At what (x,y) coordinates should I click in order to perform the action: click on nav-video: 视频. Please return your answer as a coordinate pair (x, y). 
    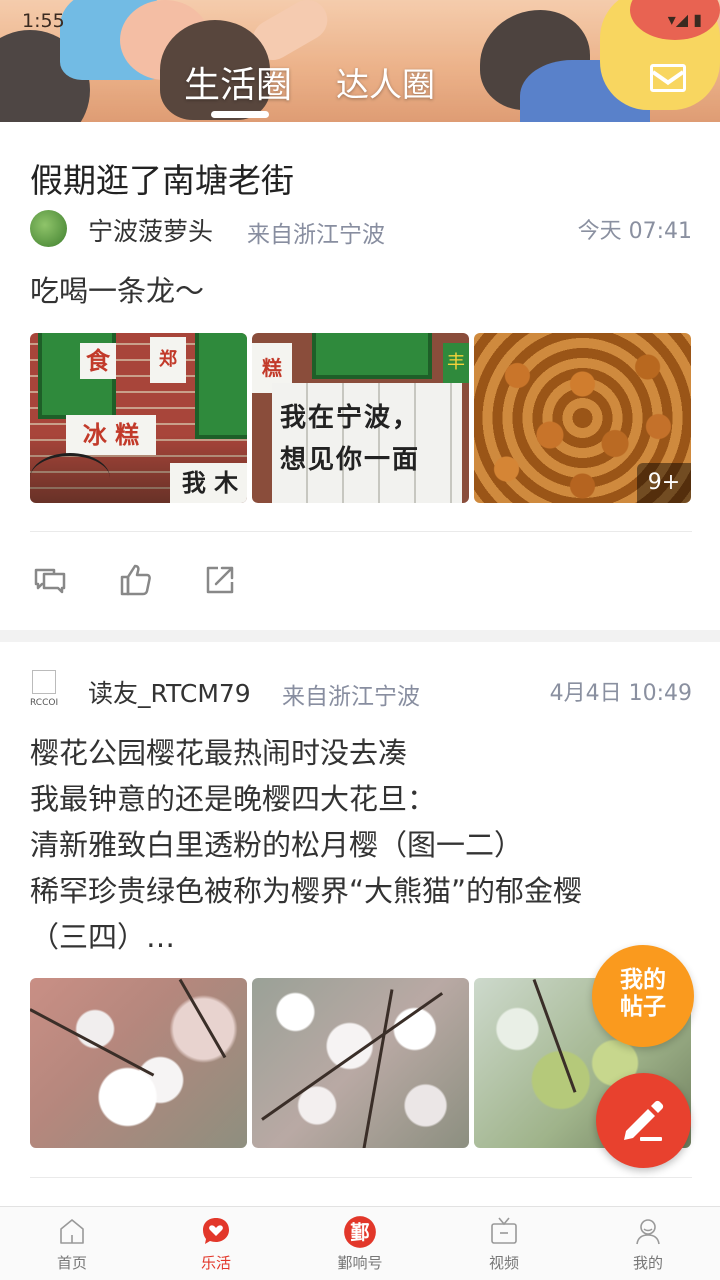
    Looking at the image, I should click on (504, 1243).